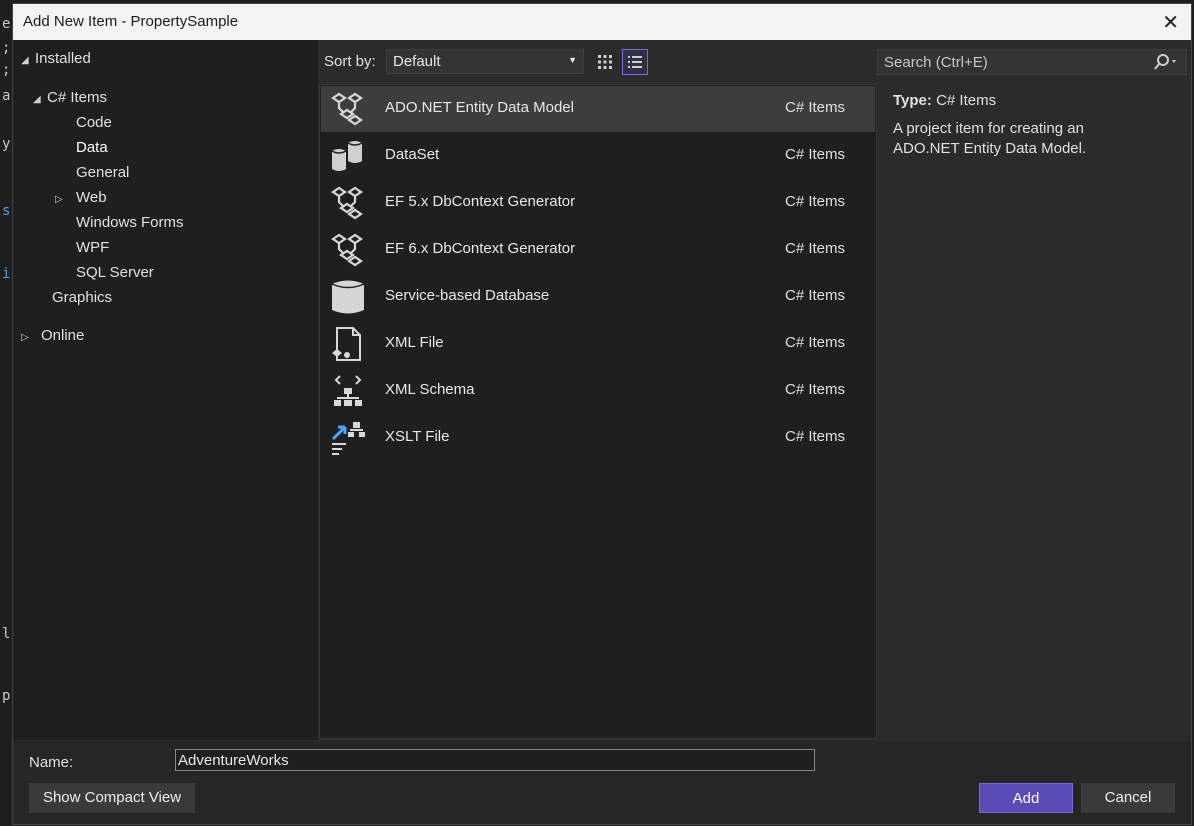  I want to click on search-placeholder: Search (Ctrl+E), so click(936, 62).